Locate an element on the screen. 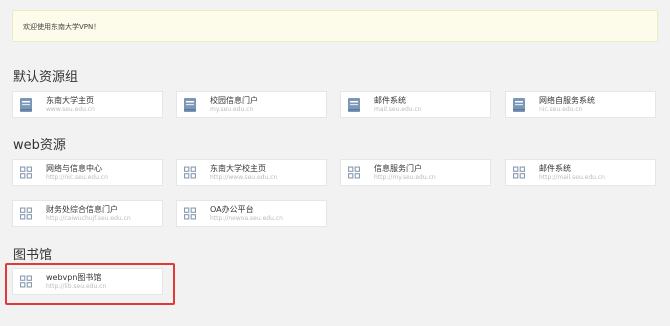 The image size is (670, 326). resource-card-webvpn-library: webvpn图书馆 http://lib.seu.edu.cn is located at coordinates (87, 281).